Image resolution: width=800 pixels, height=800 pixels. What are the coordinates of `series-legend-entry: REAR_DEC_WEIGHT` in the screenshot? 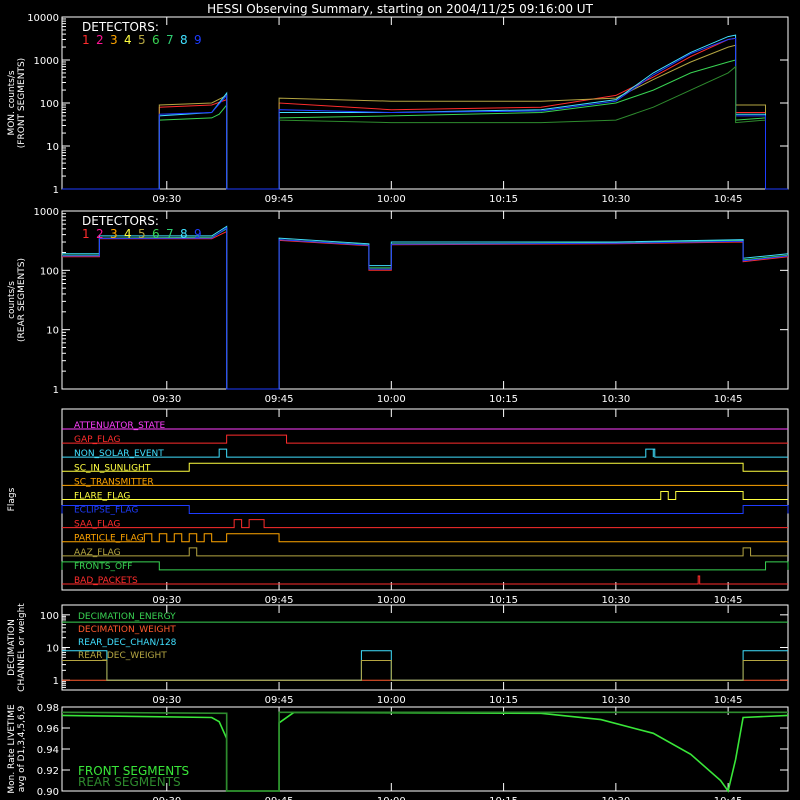 It's located at (122, 656).